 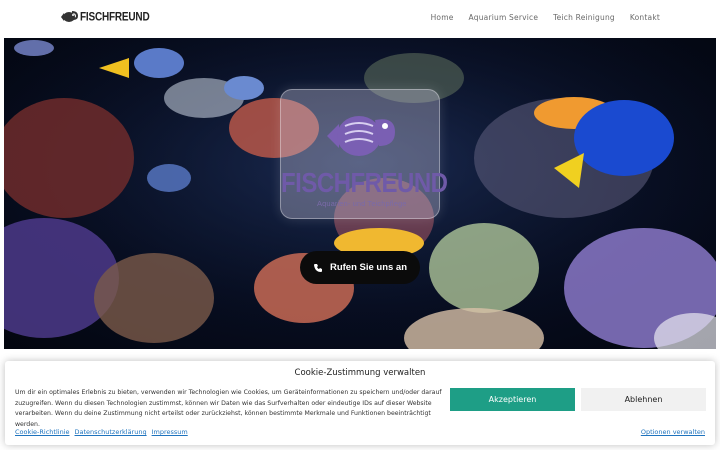 I want to click on cookie-title: Cookie-Zustimmung verwalten, so click(x=360, y=373).